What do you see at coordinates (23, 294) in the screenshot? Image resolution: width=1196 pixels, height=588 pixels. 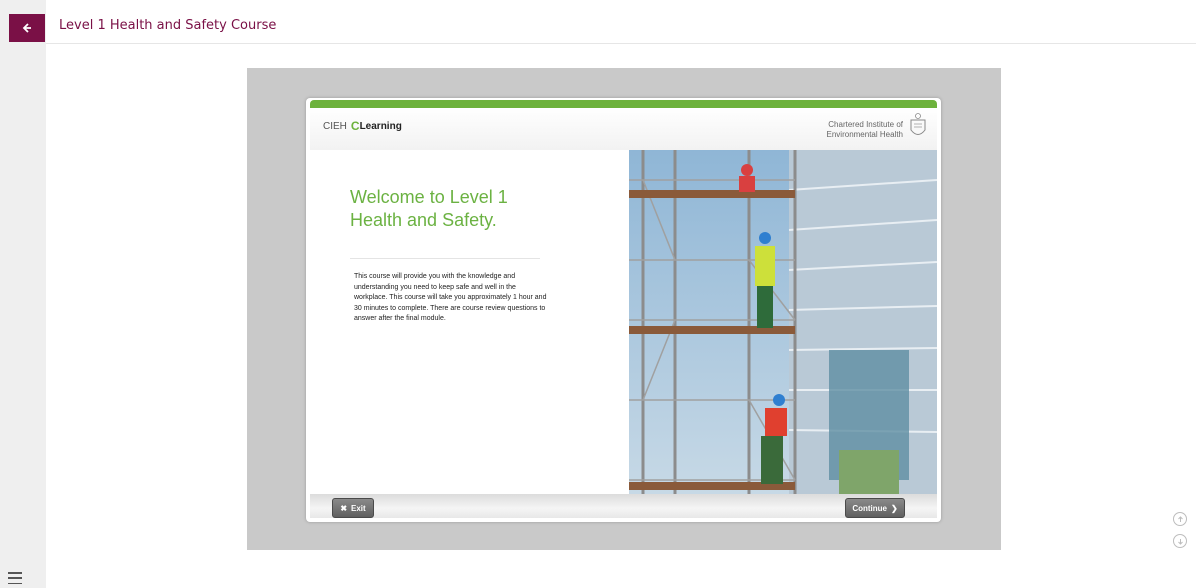 I see `left-rail` at bounding box center [23, 294].